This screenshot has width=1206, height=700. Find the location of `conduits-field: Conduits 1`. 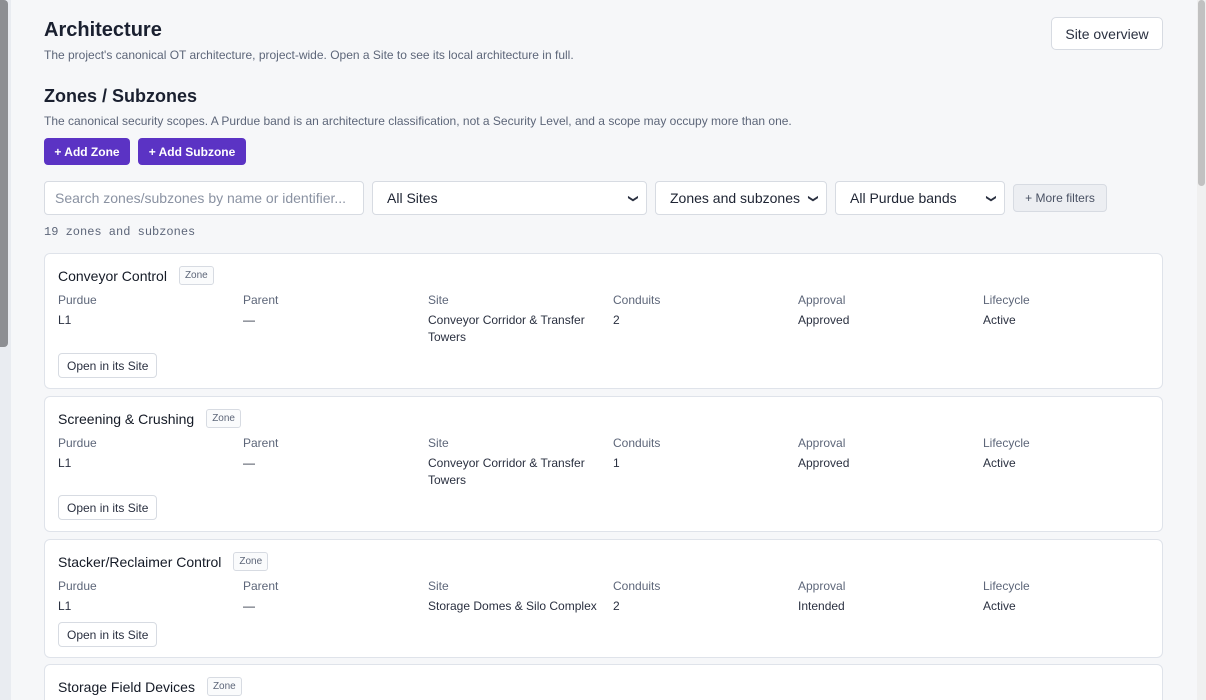

conduits-field: Conduits 1 is located at coordinates (700, 454).